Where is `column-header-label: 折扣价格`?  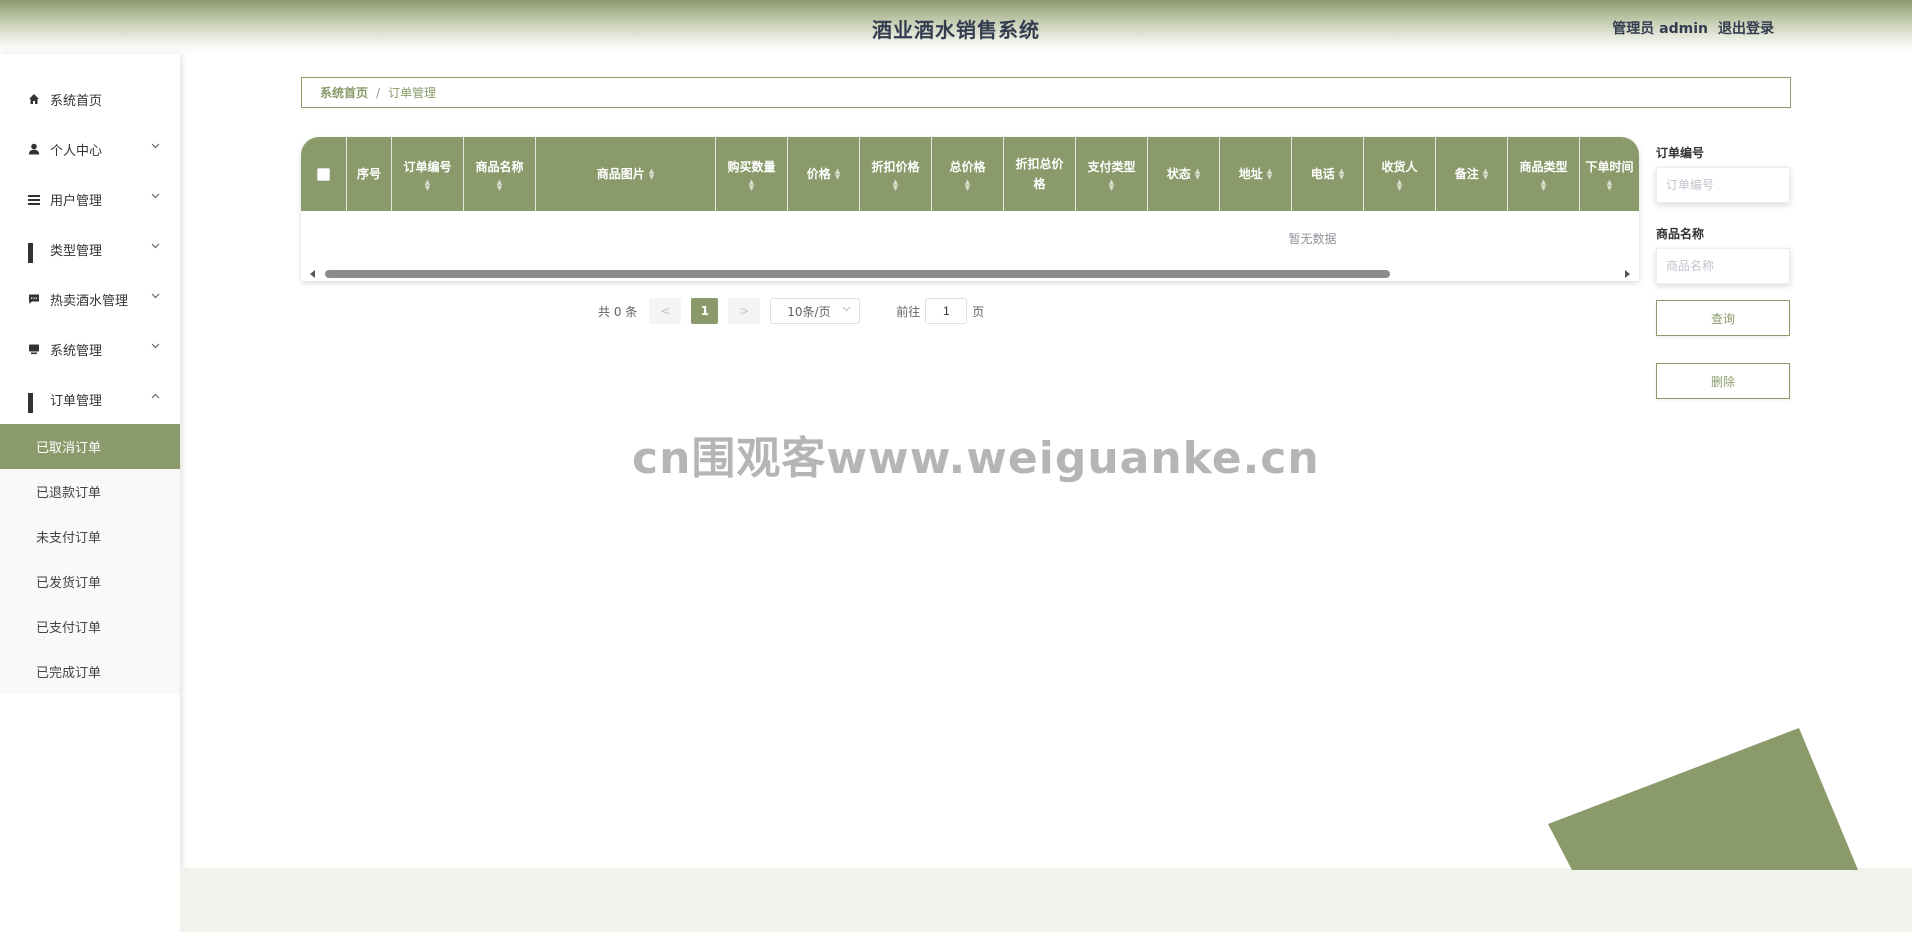 column-header-label: 折扣价格 is located at coordinates (895, 167).